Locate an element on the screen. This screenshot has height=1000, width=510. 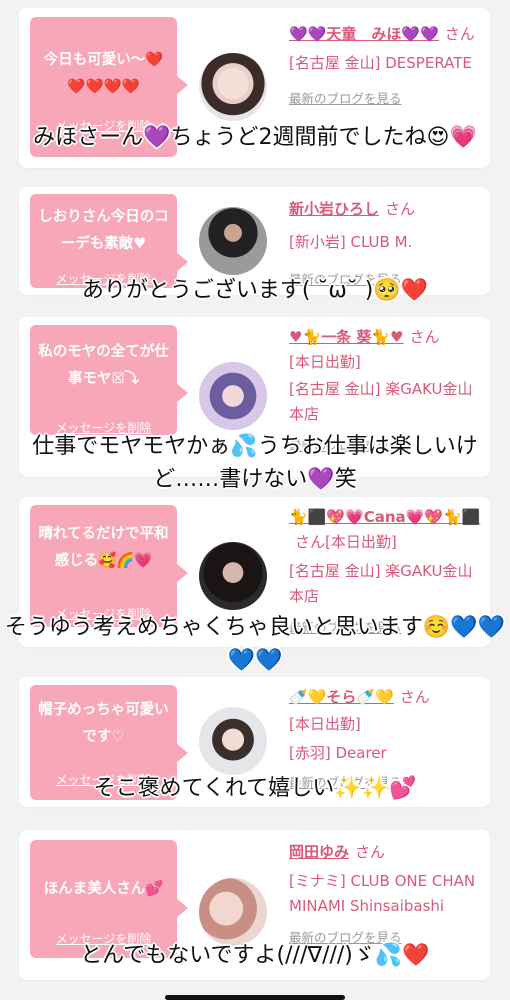
sender-name: 岡田ゆみ is located at coordinates (319, 852).